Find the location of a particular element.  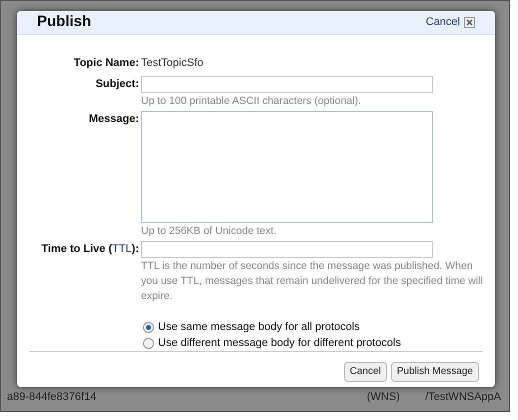

cancel-button: Cancel is located at coordinates (365, 372).